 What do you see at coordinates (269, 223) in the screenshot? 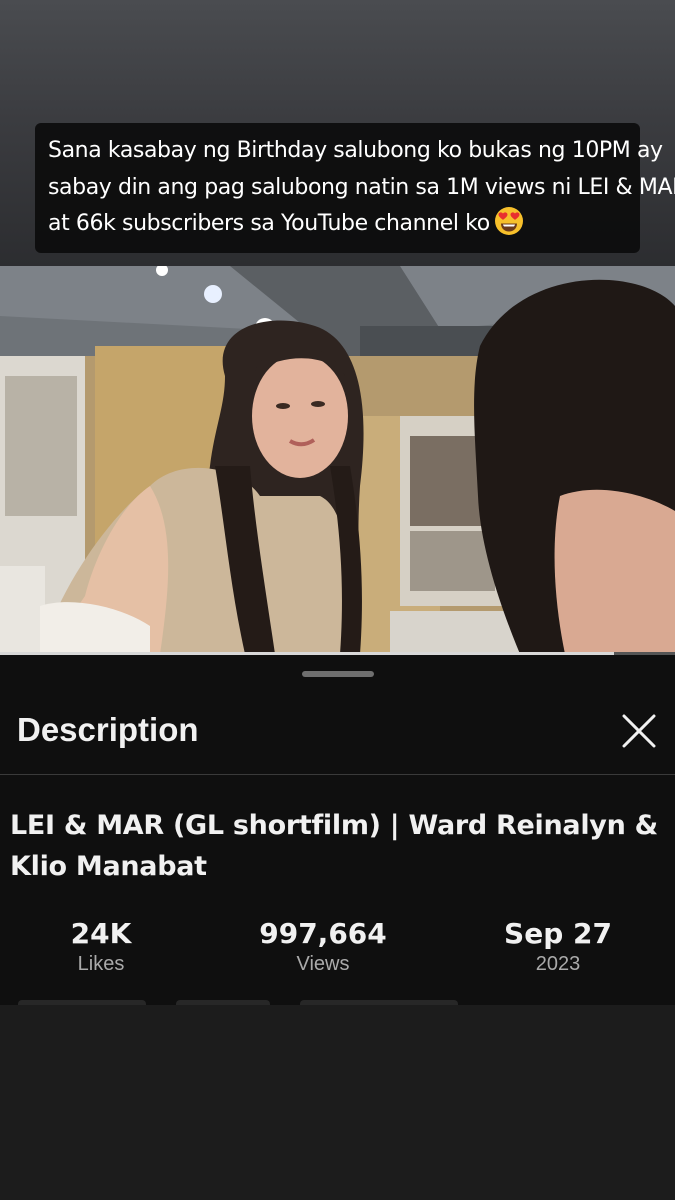
I see `caption-line-3: at 66k subscribers sa YouTube channel ko` at bounding box center [269, 223].